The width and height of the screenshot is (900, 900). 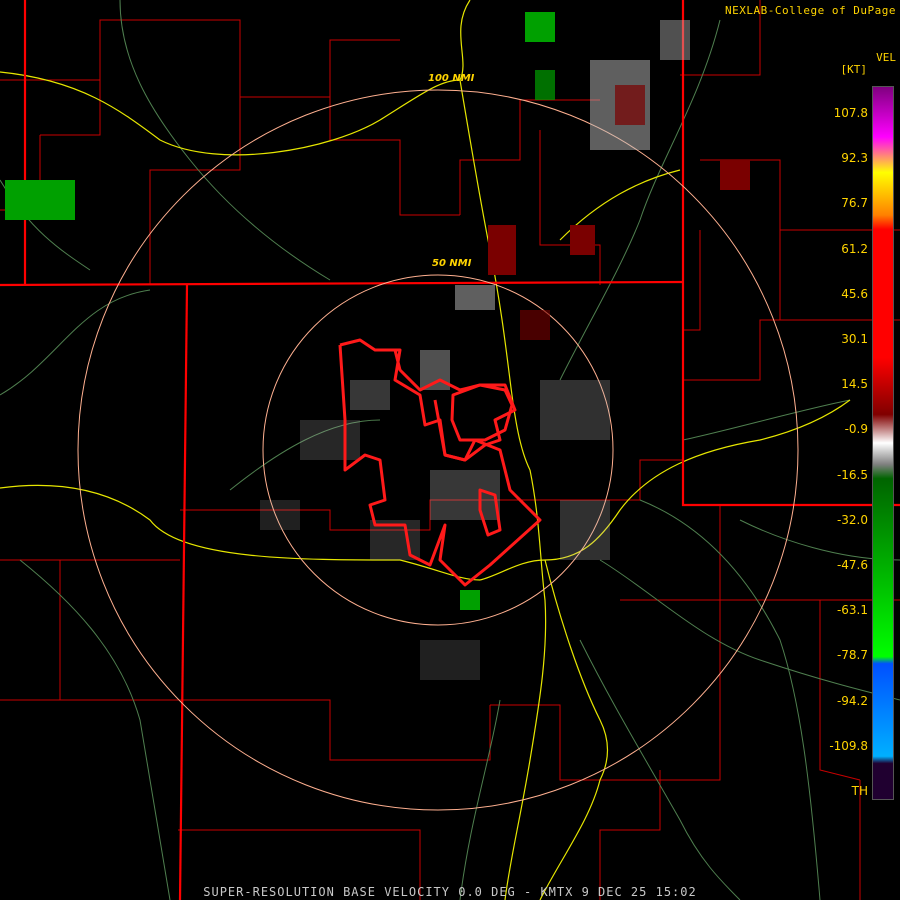 I want to click on legend-product: VEL, so click(x=886, y=57).